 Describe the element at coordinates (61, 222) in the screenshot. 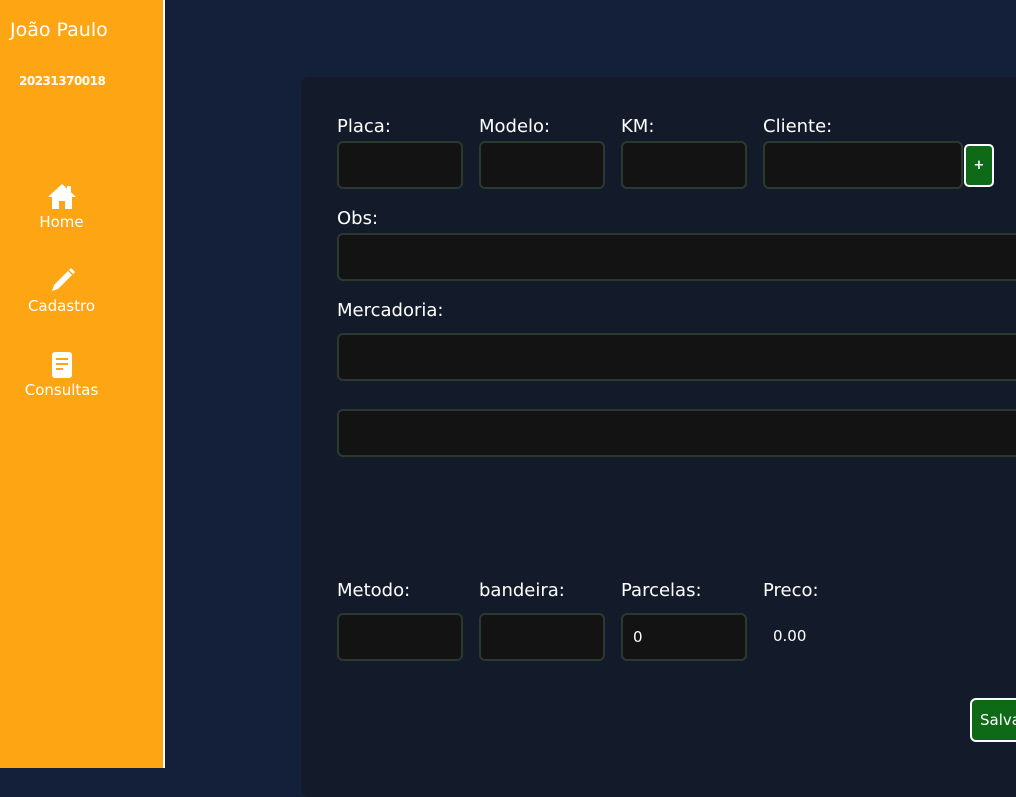

I see `sidebar-item-label: Home` at that location.